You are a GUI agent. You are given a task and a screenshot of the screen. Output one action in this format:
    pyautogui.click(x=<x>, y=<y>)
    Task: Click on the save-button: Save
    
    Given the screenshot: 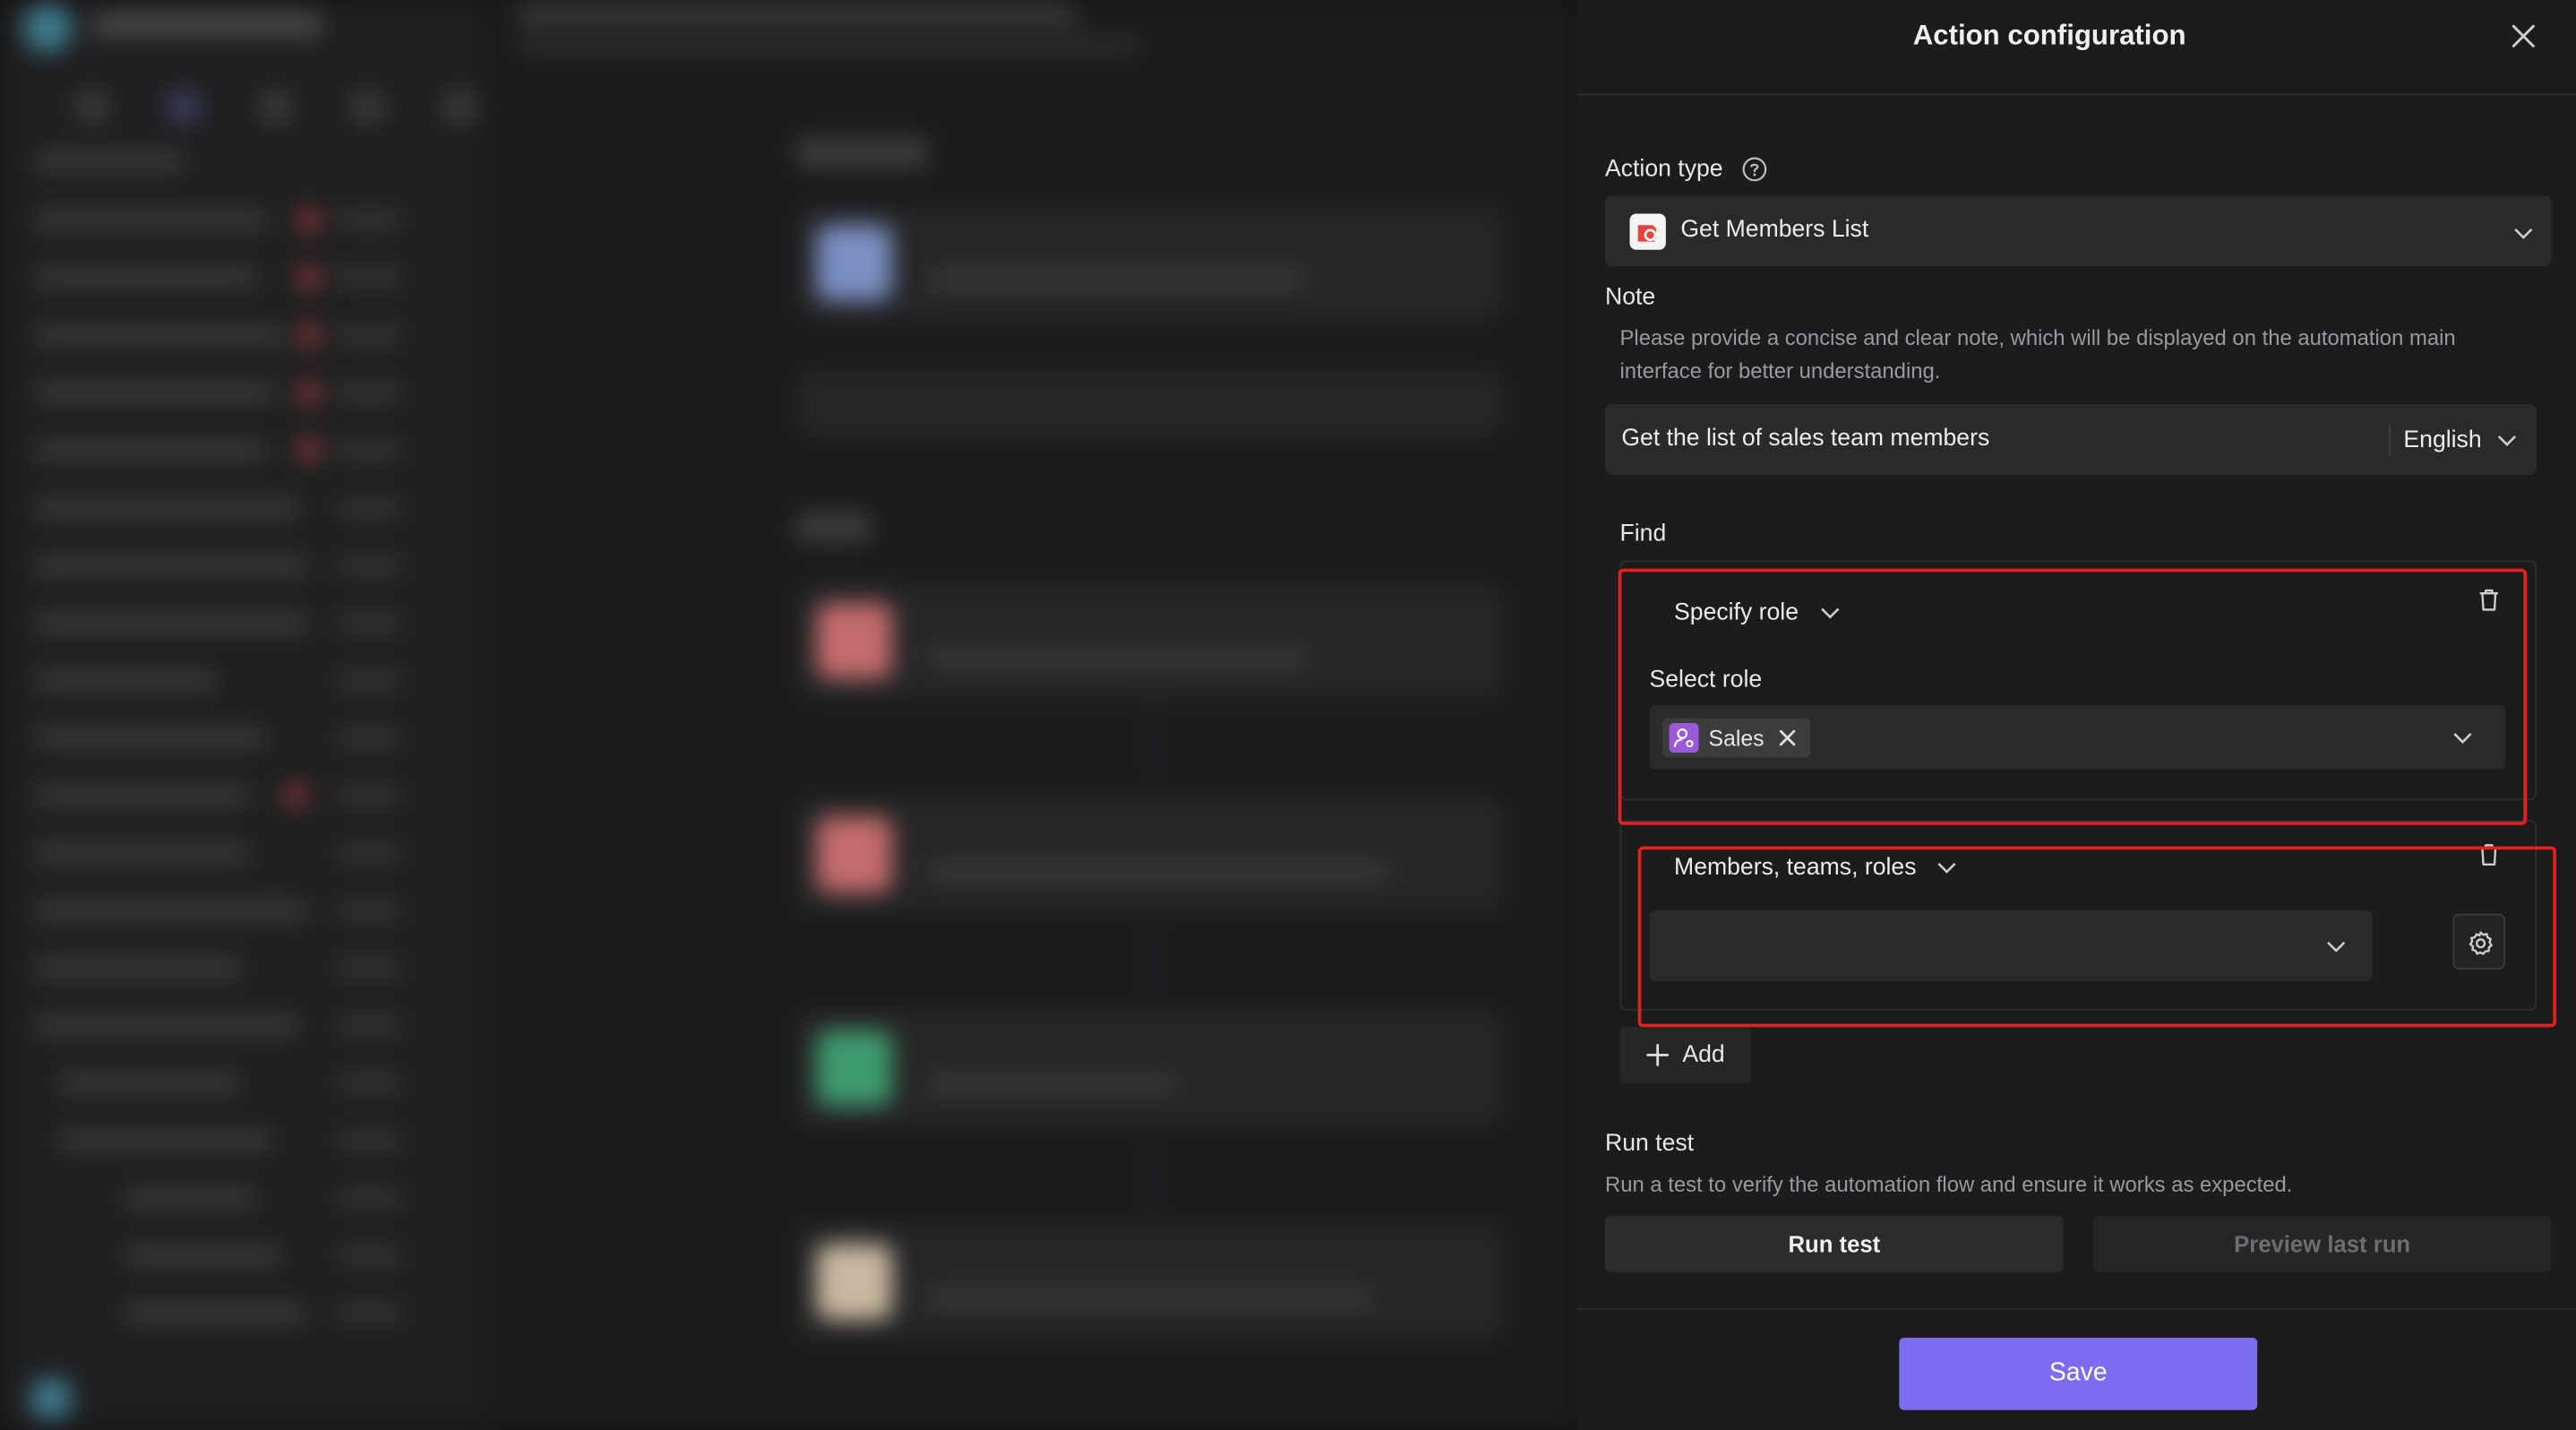 What is the action you would take?
    pyautogui.click(x=2078, y=1374)
    